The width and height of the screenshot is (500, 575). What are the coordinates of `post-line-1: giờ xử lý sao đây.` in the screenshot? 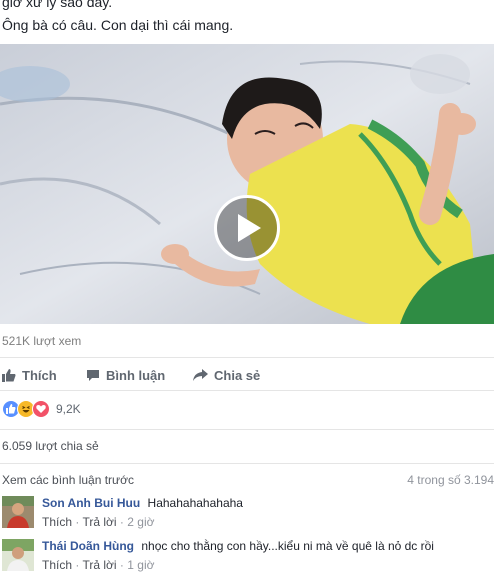 It's located at (57, 5).